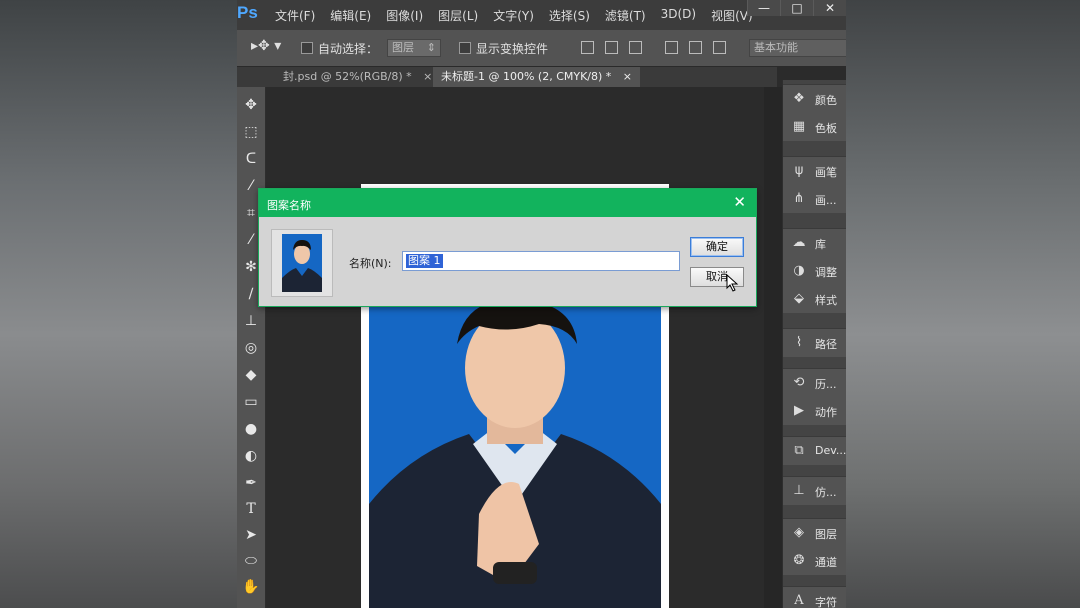 This screenshot has width=1080, height=608. I want to click on panel-label: 路径, so click(826, 344).